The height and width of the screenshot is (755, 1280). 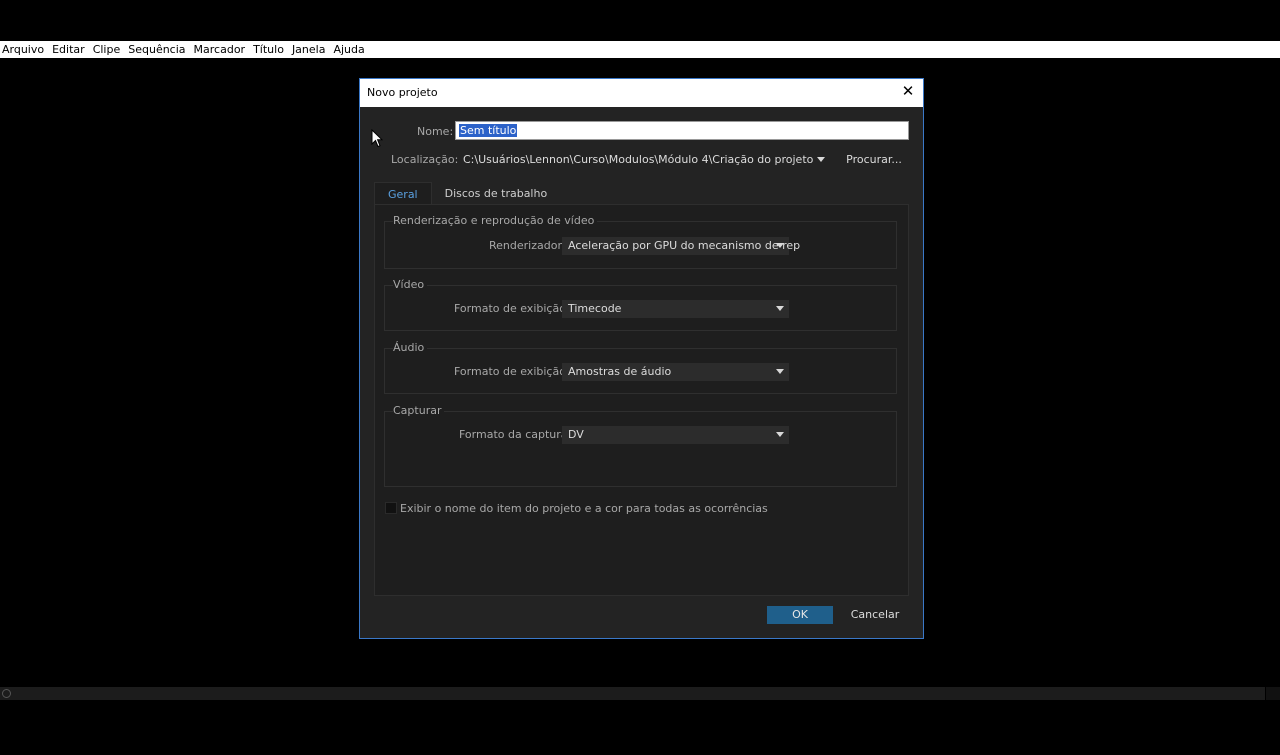 I want to click on show-item-name-checkbox, so click(x=391, y=508).